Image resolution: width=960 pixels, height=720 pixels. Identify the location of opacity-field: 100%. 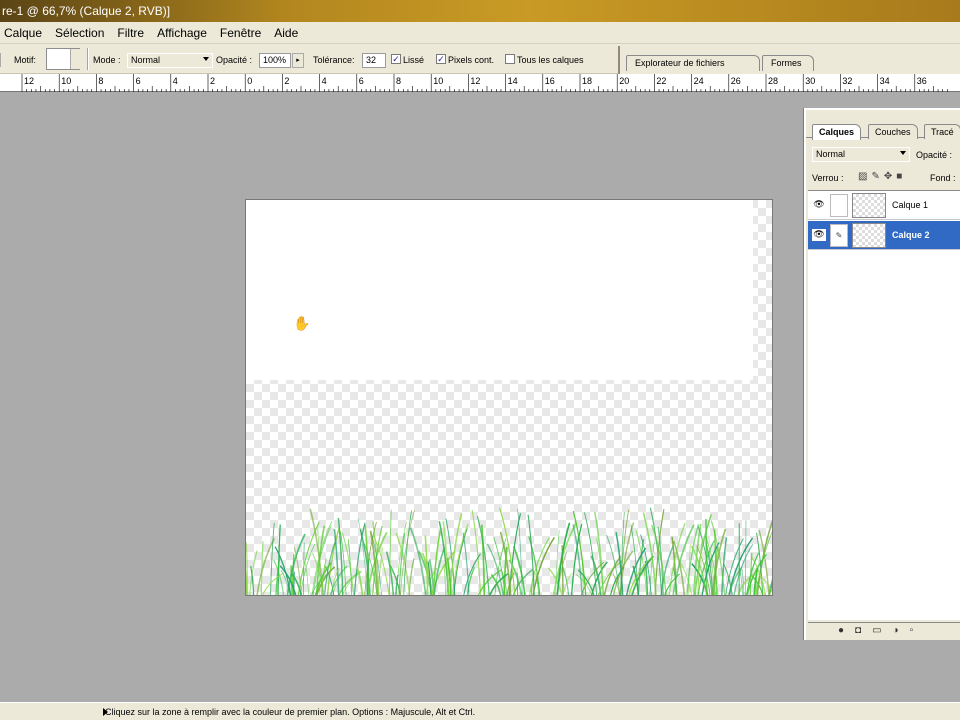
(275, 60).